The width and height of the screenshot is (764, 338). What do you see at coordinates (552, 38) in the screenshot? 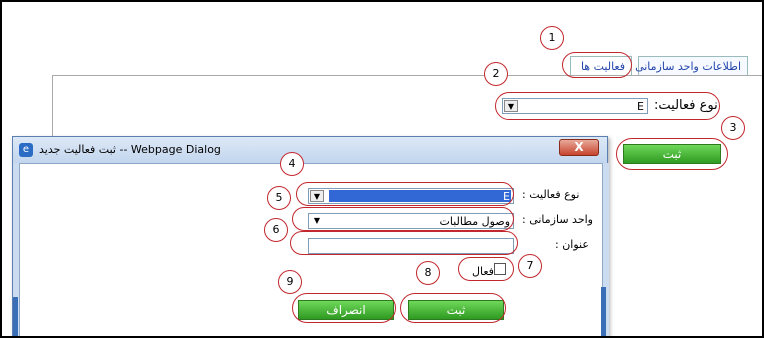
I see `annotation-number: 1` at bounding box center [552, 38].